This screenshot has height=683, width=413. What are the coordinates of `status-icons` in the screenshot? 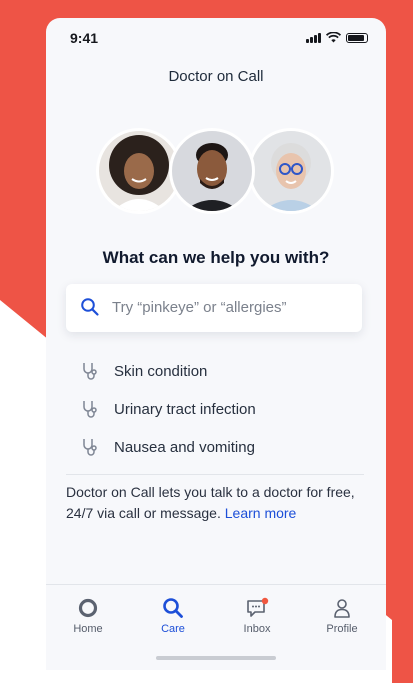 It's located at (337, 37).